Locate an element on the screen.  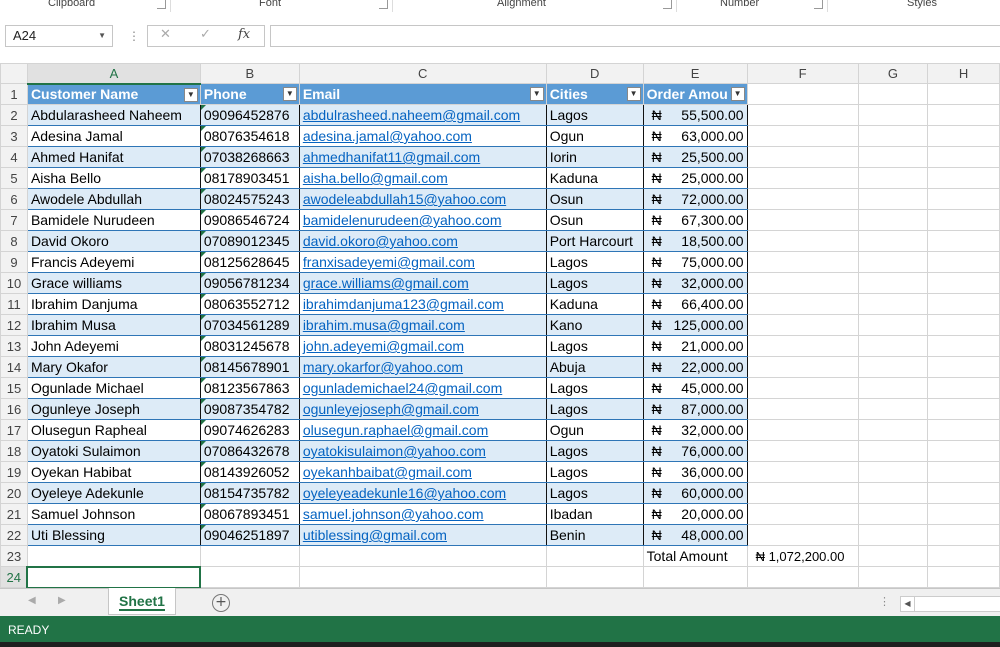
email-cell: mary.okarfor@yahoo.com is located at coordinates (422, 367).